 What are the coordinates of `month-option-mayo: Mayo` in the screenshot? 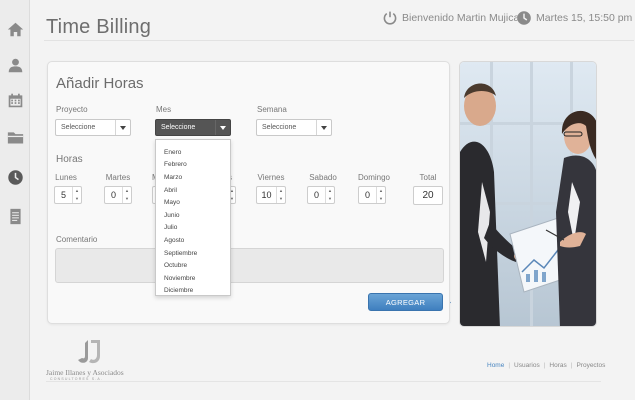 It's located at (193, 202).